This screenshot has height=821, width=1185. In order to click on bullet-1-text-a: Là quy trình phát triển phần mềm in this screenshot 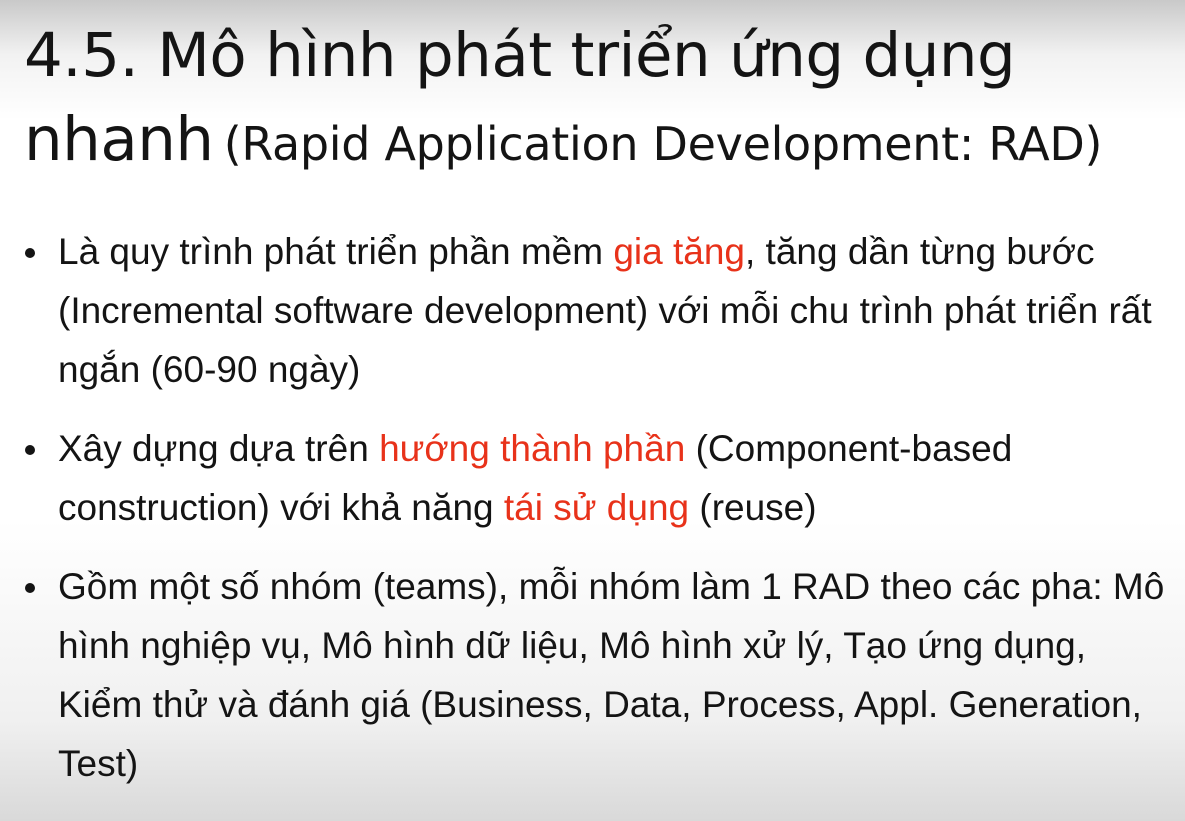, I will do `click(336, 251)`.